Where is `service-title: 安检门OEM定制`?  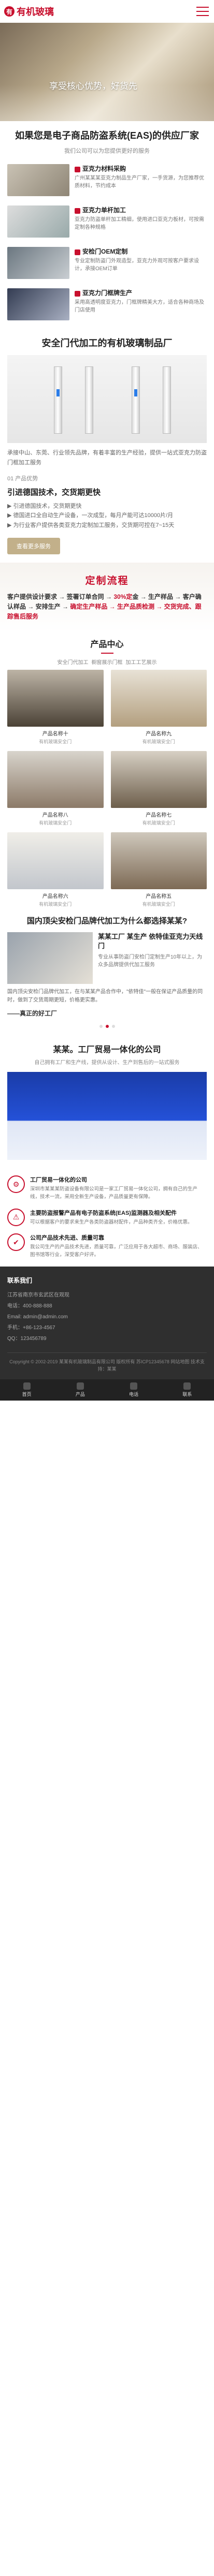
service-title: 安检门OEM定制 is located at coordinates (105, 252).